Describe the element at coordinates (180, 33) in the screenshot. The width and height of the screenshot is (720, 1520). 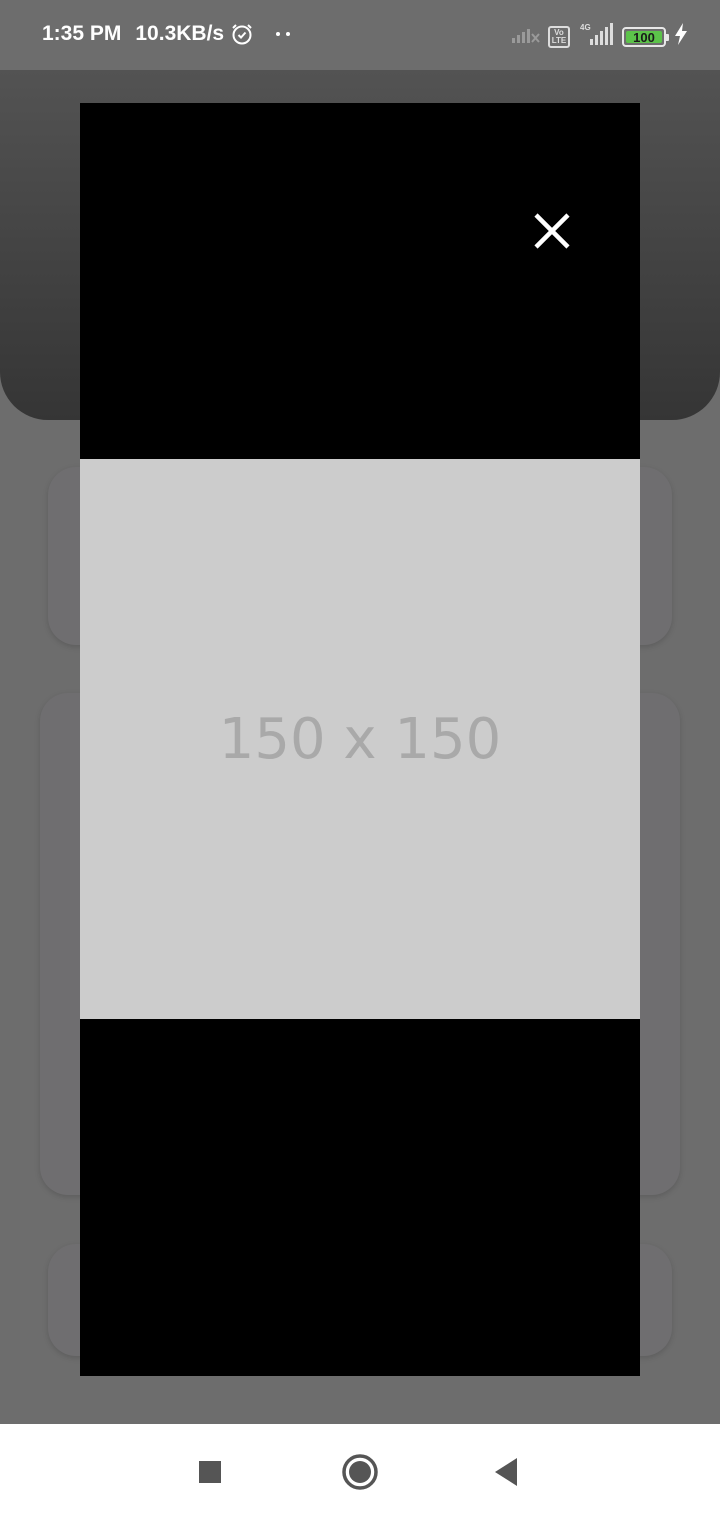
I see `network-speed: 10.3KB/s` at that location.